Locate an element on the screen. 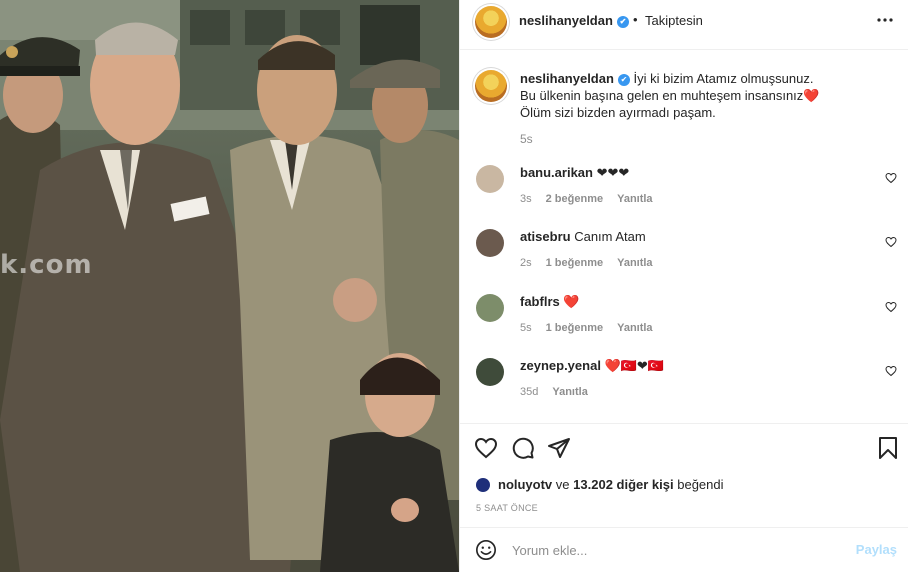  comment-username: fabflrs is located at coordinates (540, 301).